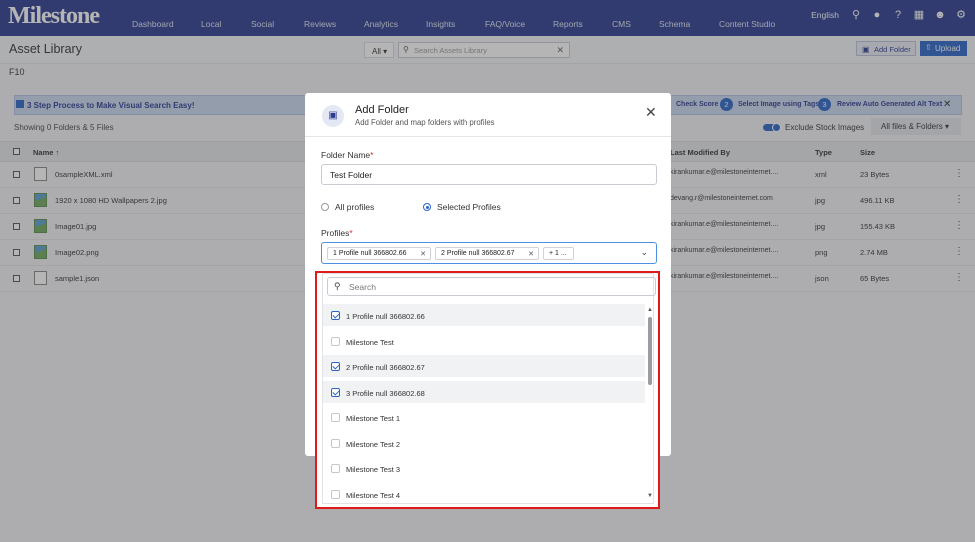 Image resolution: width=975 pixels, height=542 pixels. Describe the element at coordinates (373, 418) in the screenshot. I see `option-label: Milestone Test 1` at that location.